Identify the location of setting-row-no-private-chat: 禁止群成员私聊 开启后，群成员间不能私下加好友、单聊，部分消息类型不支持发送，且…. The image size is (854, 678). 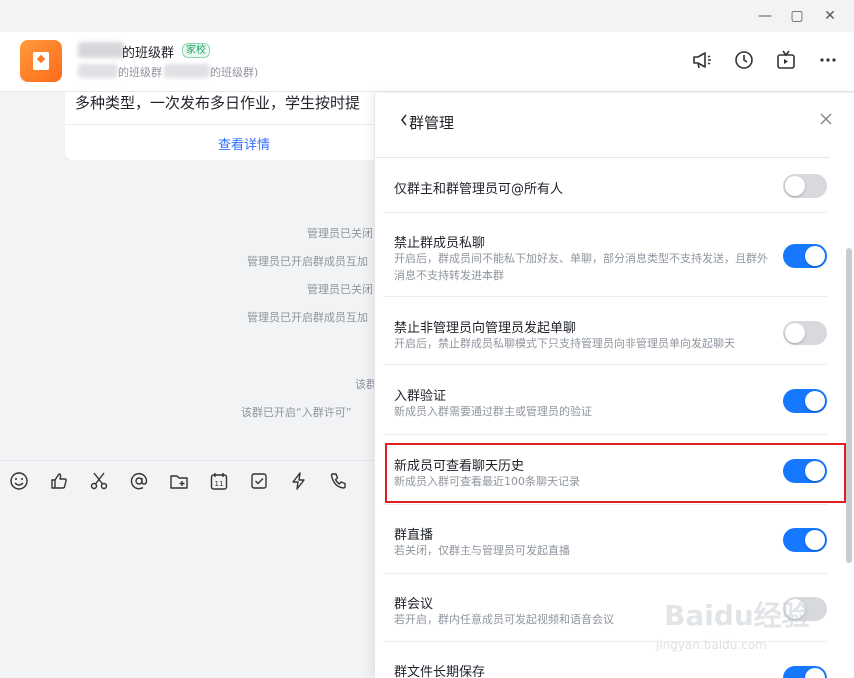
(605, 255).